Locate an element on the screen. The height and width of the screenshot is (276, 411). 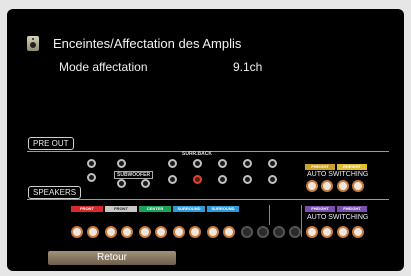
fheight-top-bar: FHEIGHT is located at coordinates (320, 167).